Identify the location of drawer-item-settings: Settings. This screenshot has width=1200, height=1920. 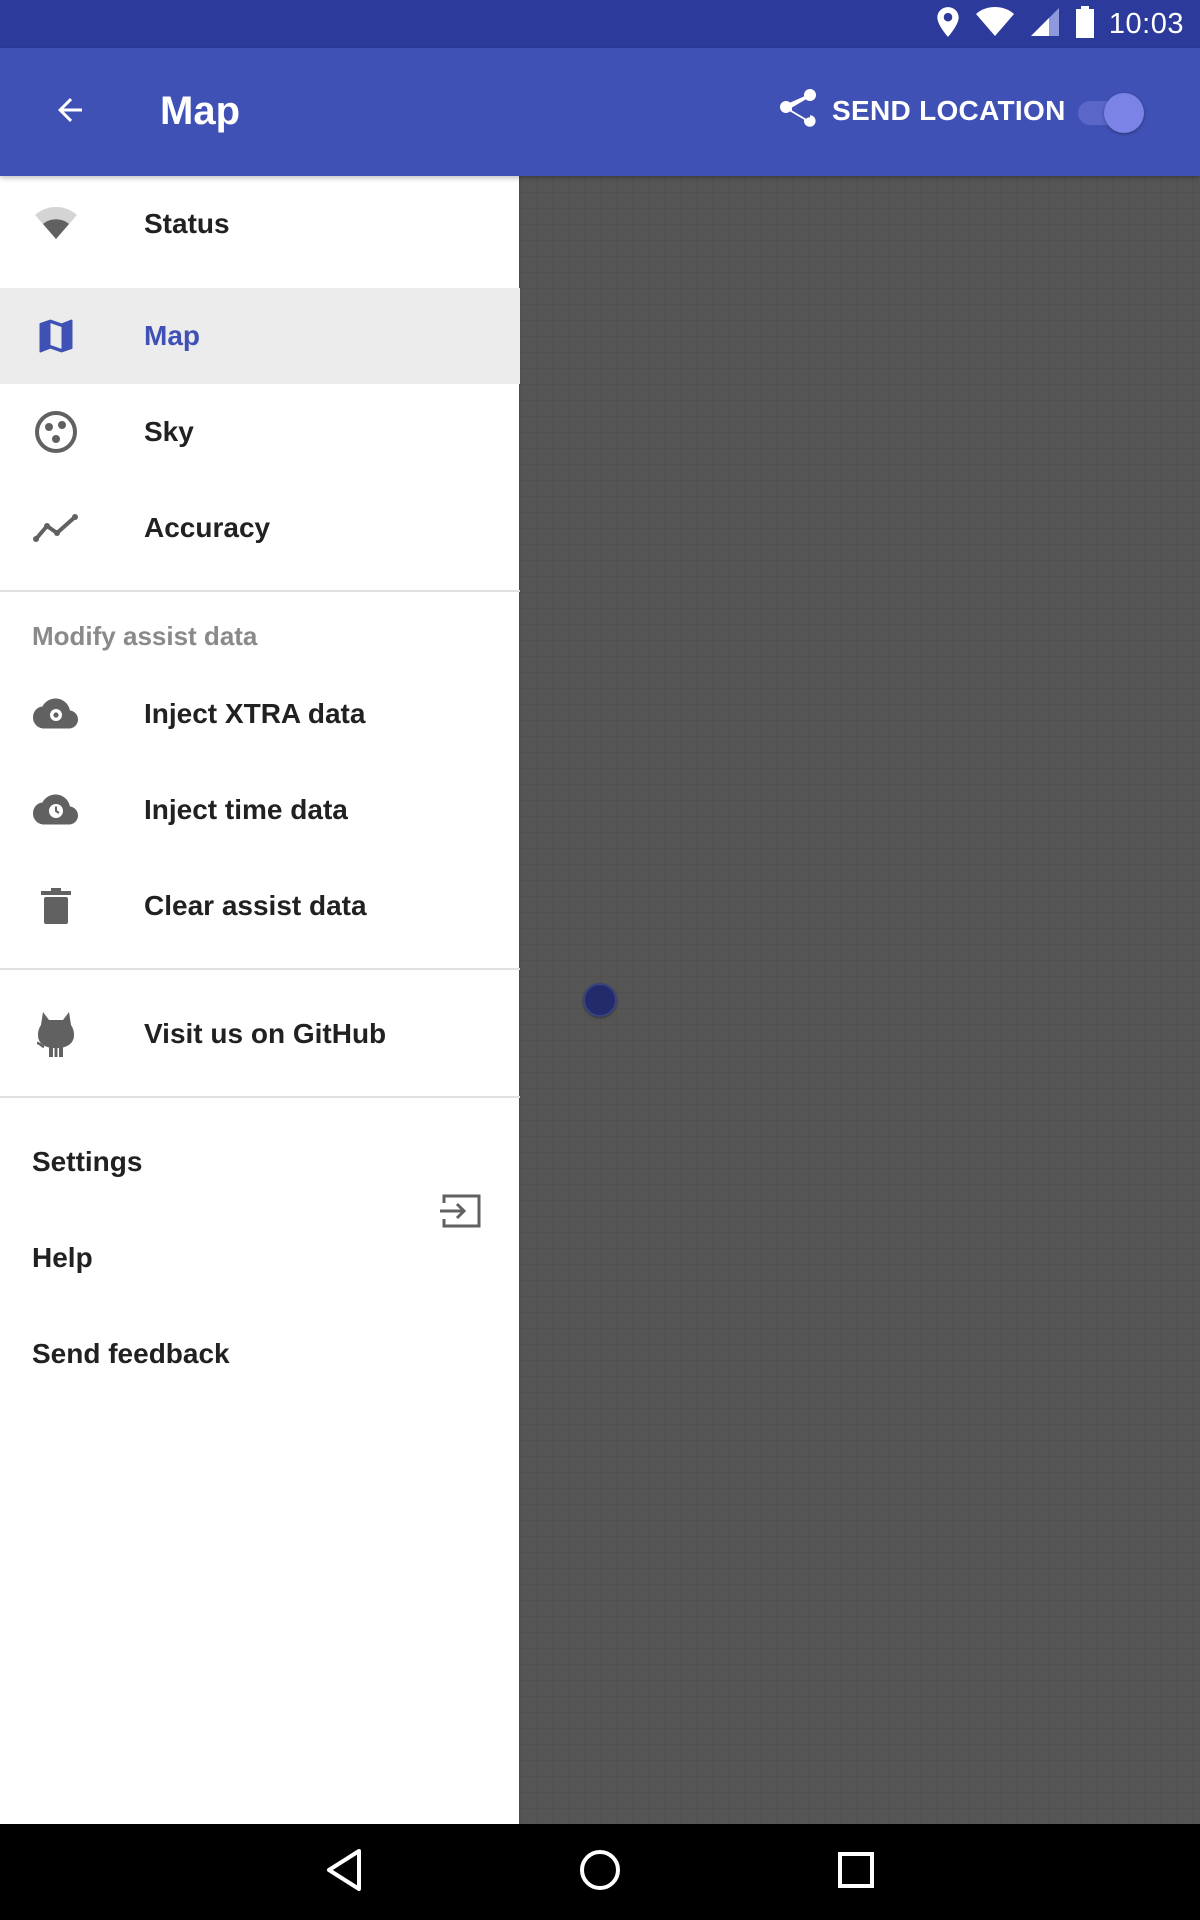
(260, 1162).